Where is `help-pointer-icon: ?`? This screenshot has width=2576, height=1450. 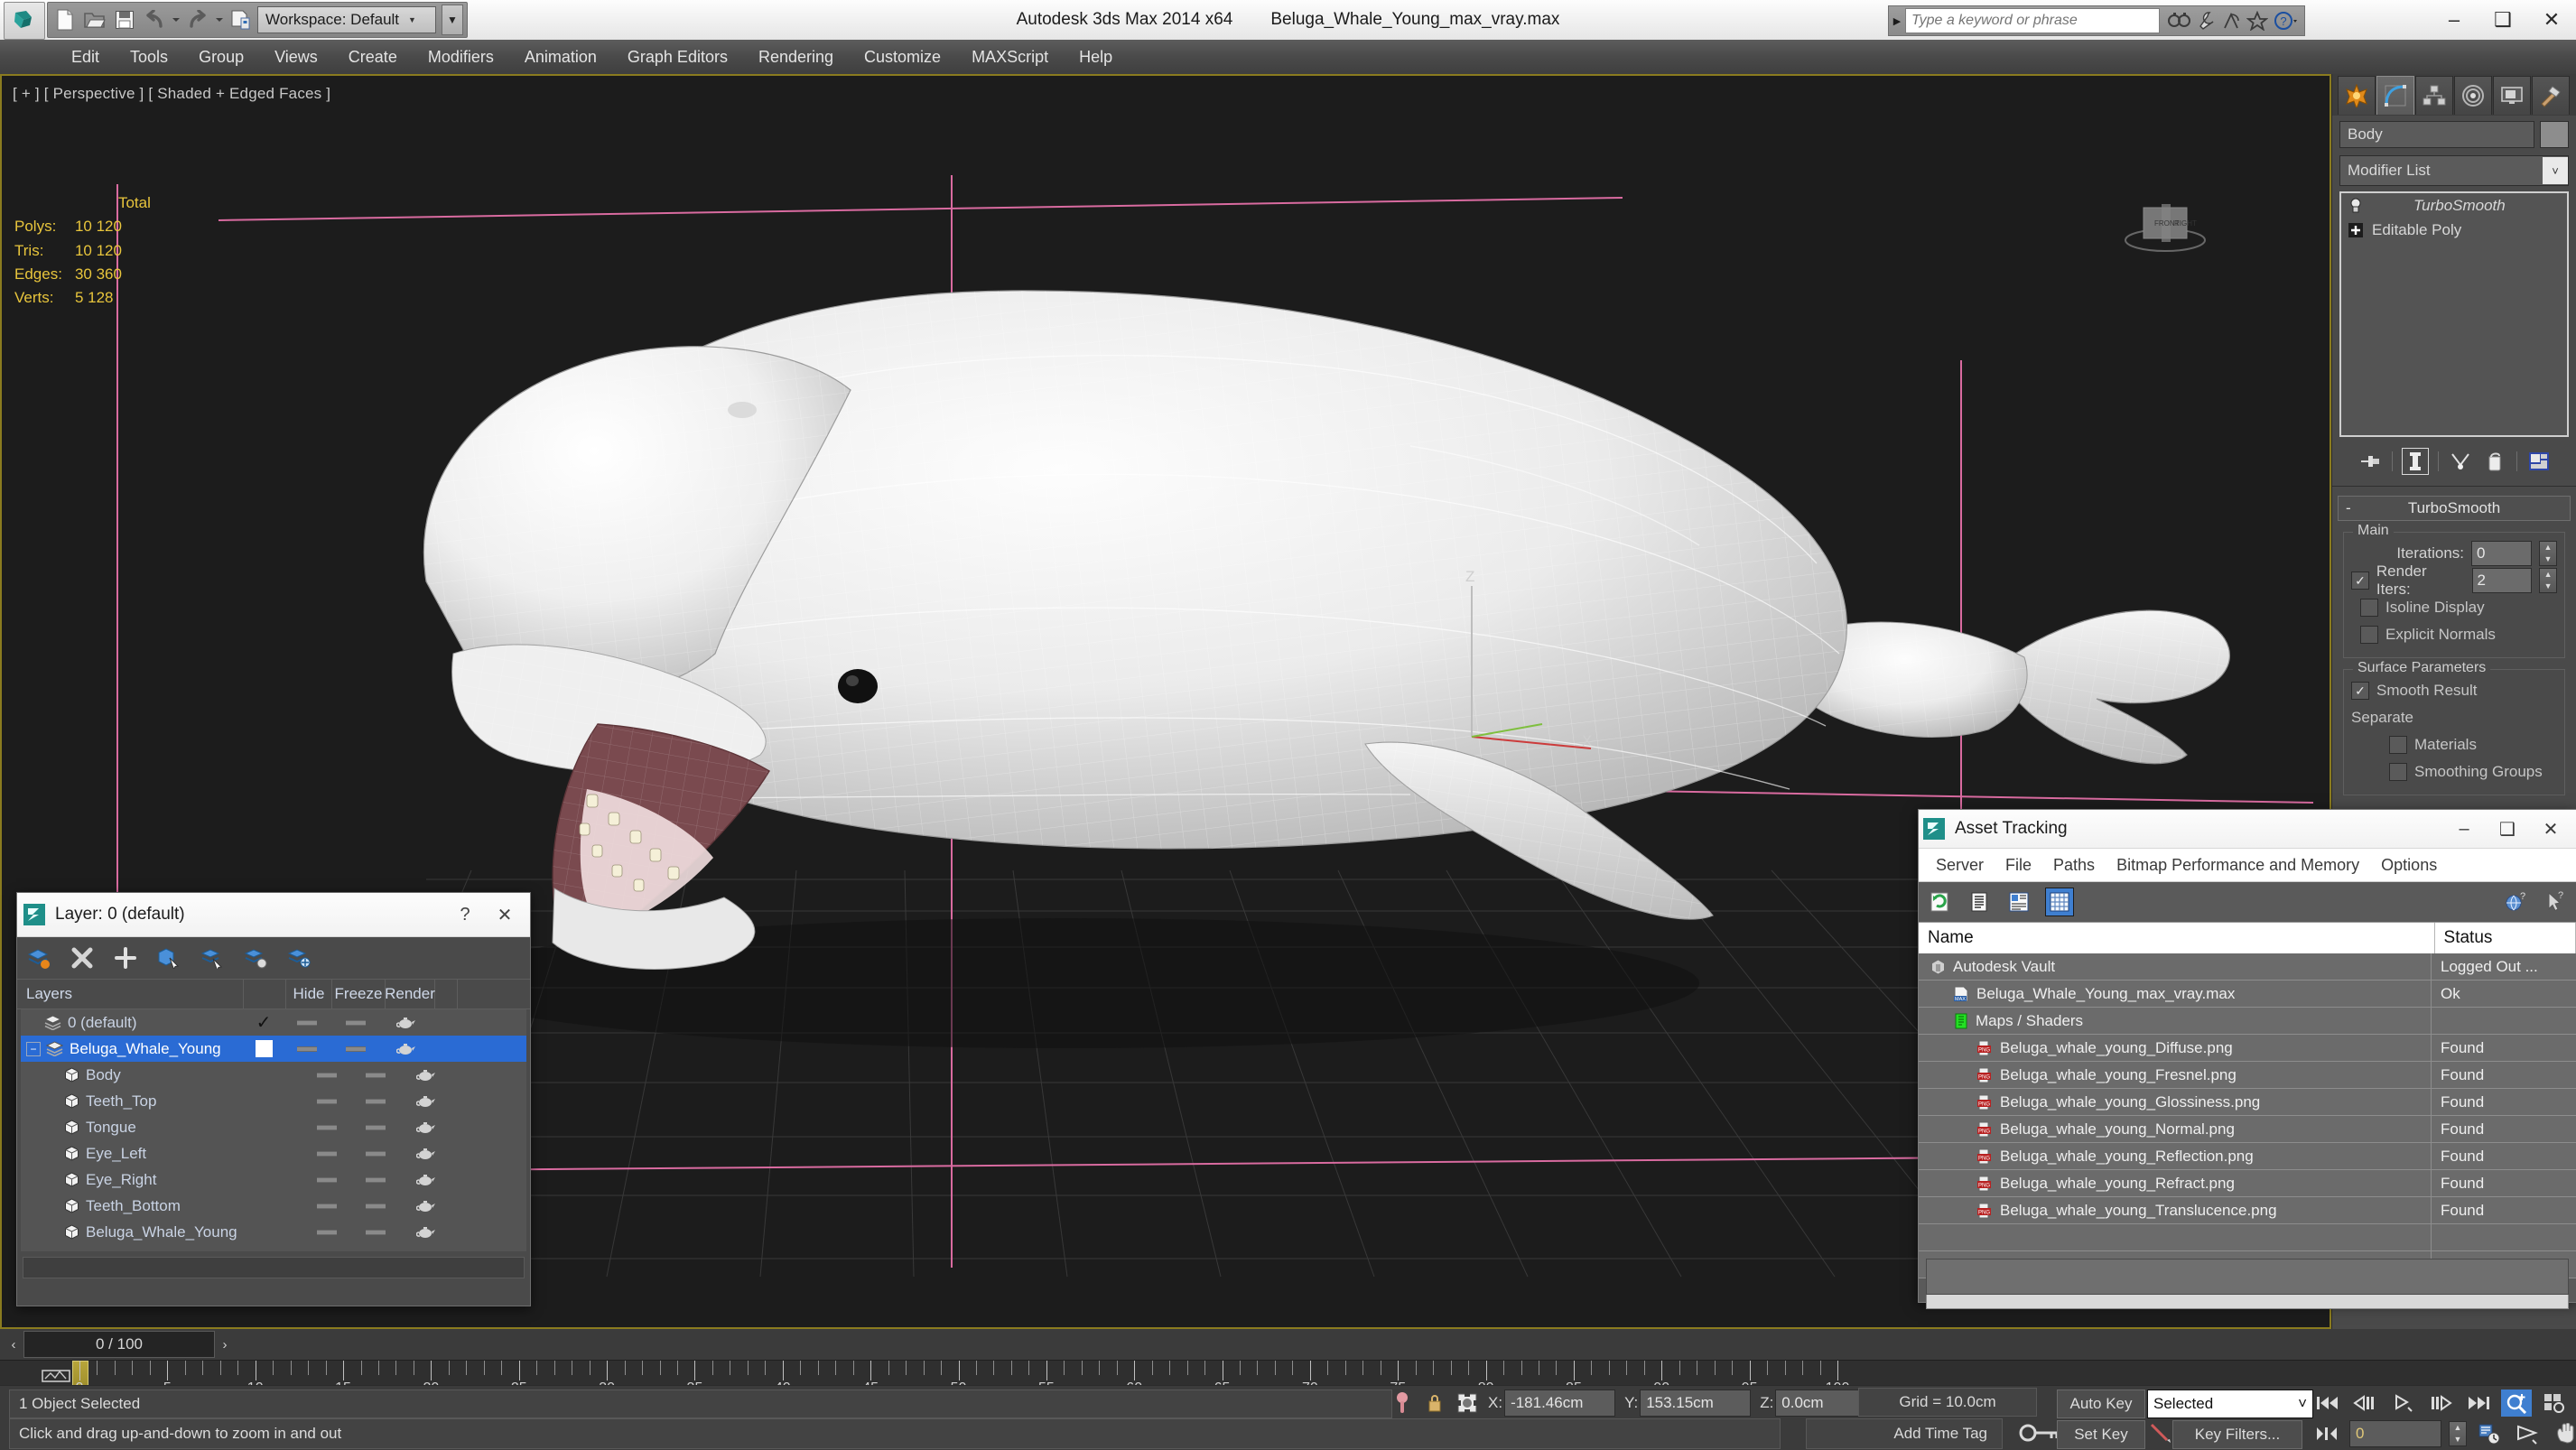 help-pointer-icon: ? is located at coordinates (2555, 902).